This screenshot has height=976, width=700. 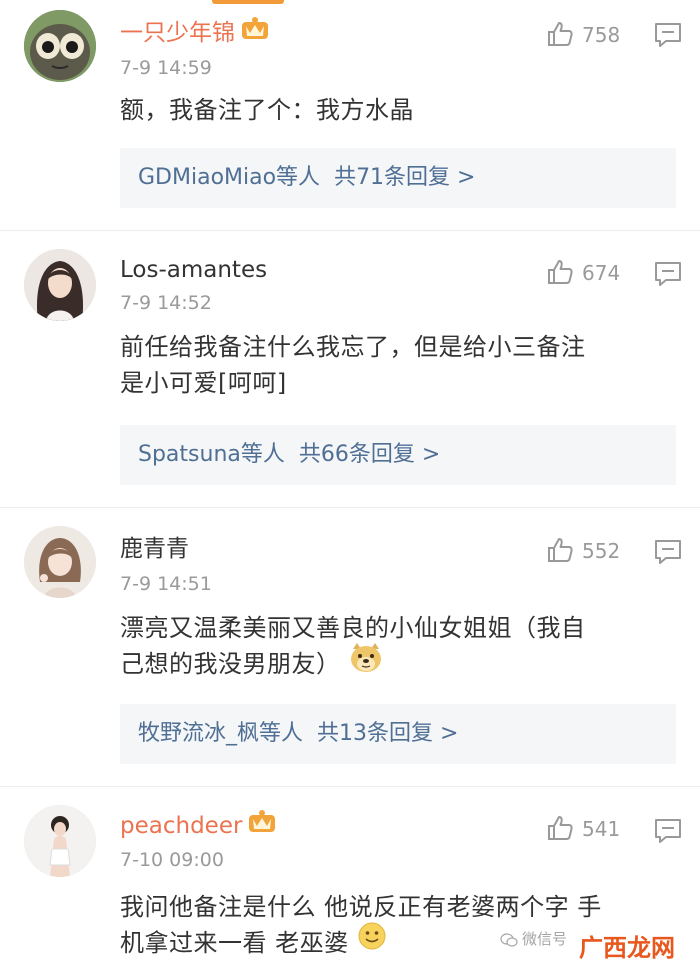 I want to click on wechat-icon, so click(x=509, y=939).